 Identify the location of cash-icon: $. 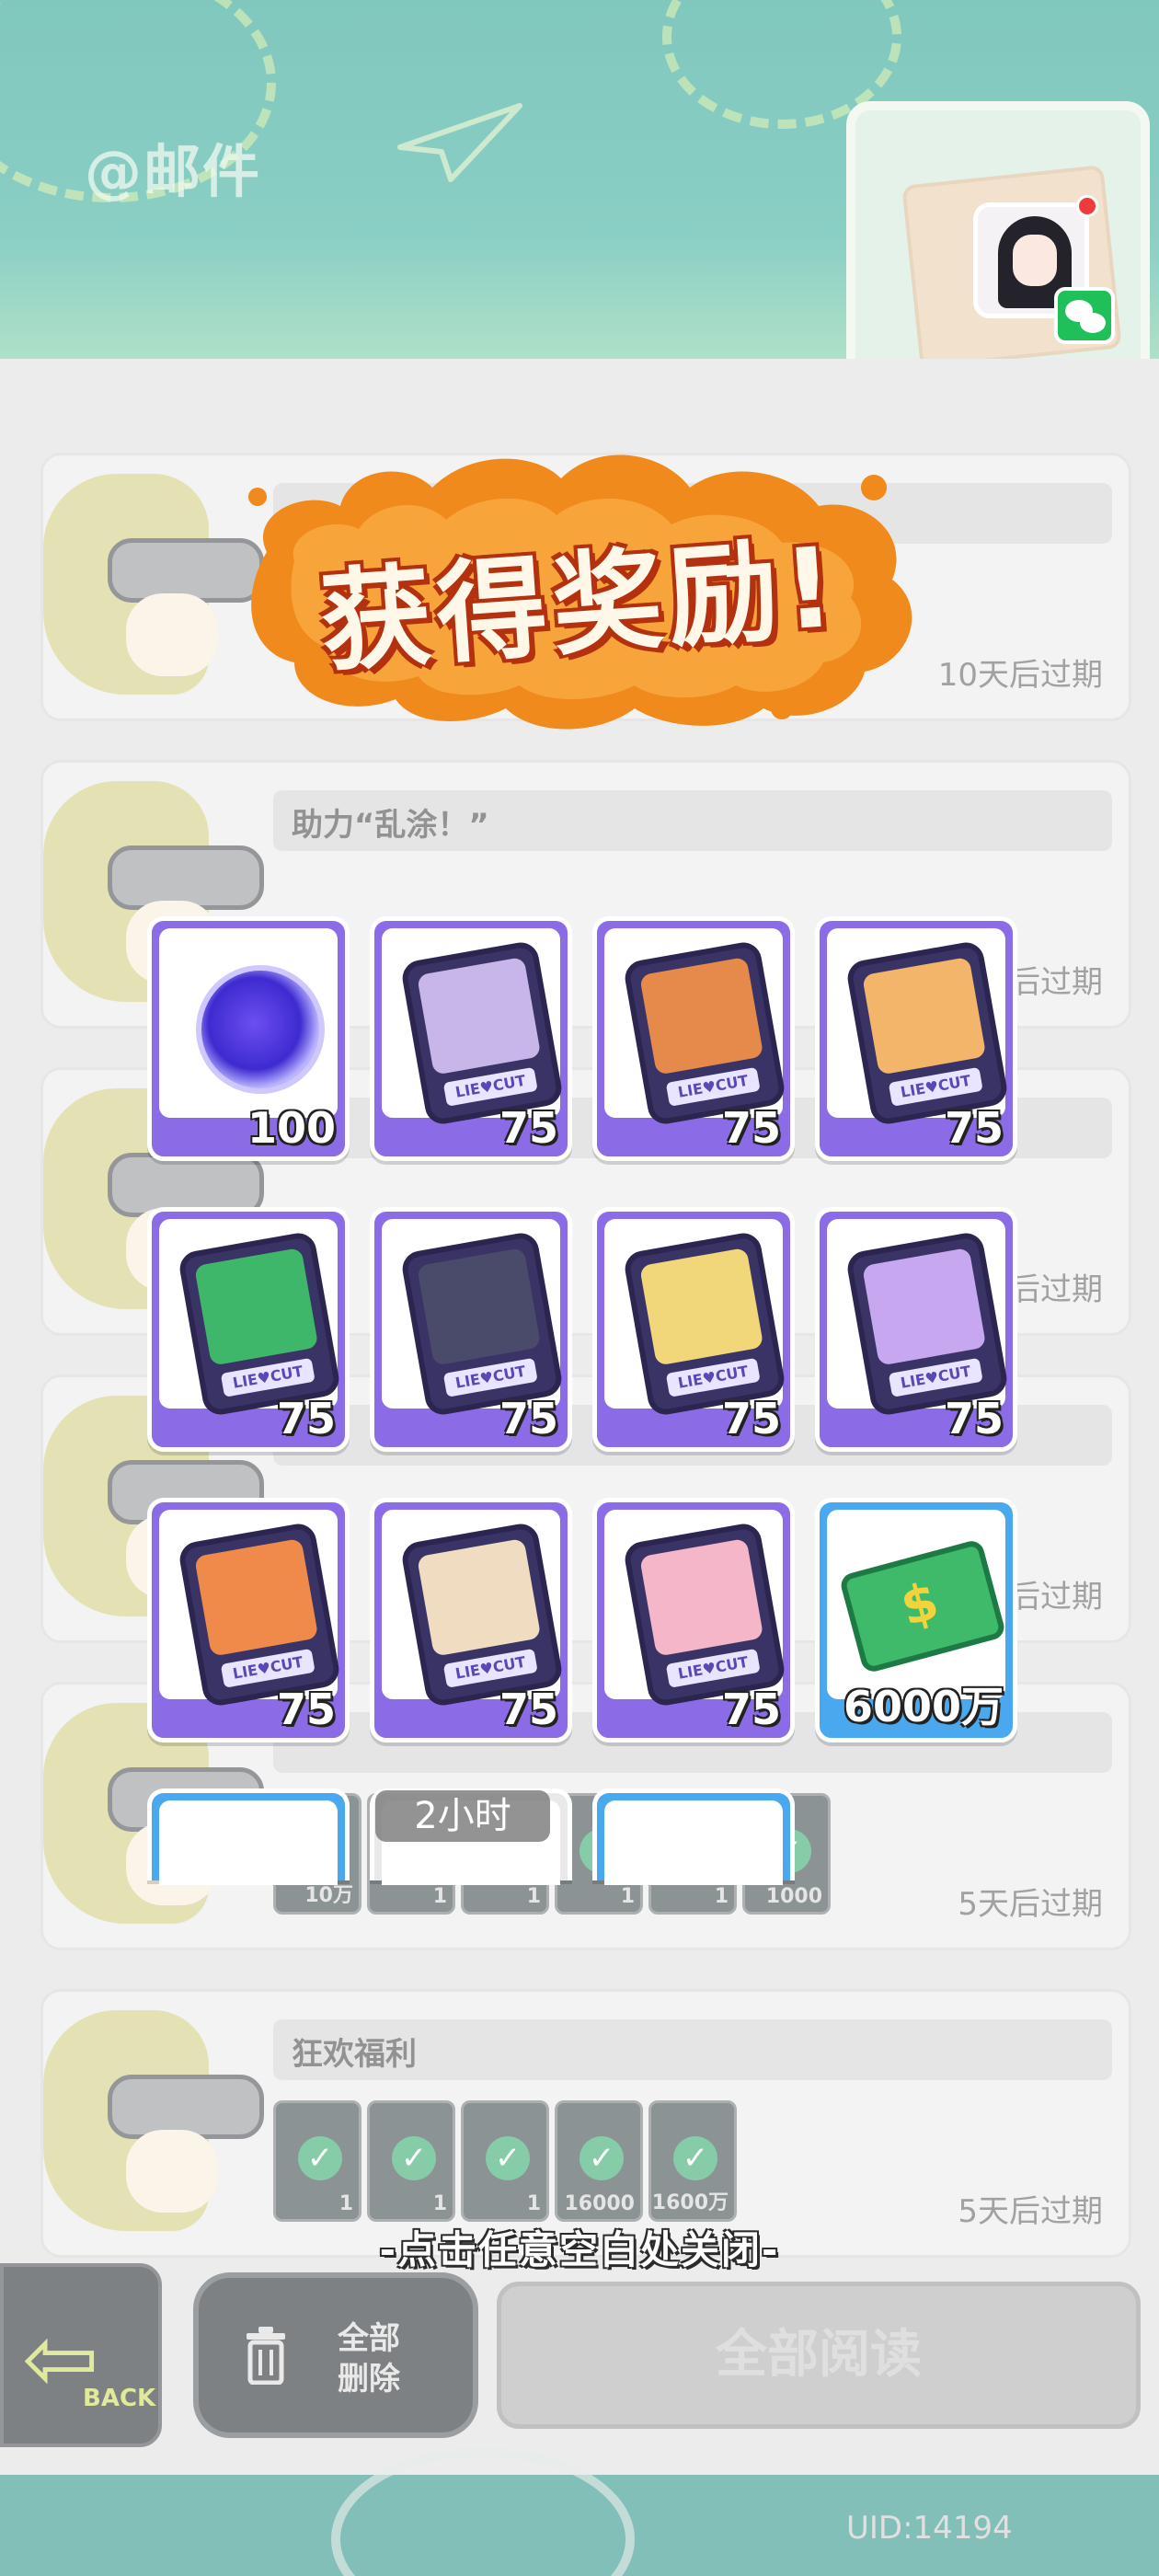
(922, 1606).